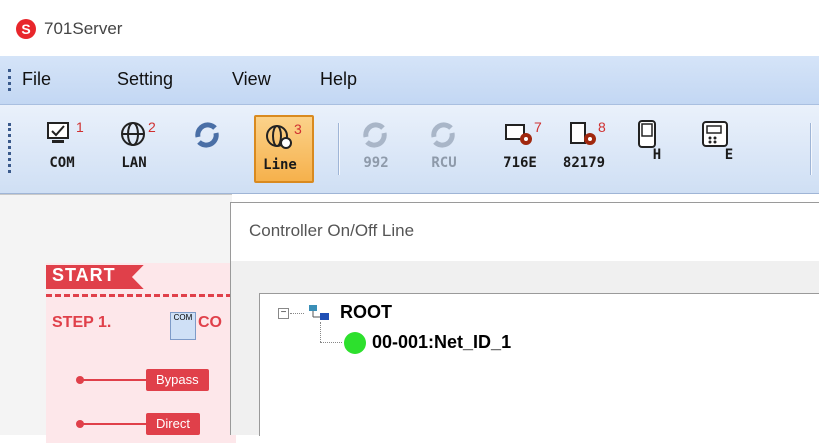 This screenshot has height=443, width=819. I want to click on refresh-button, so click(212, 147).